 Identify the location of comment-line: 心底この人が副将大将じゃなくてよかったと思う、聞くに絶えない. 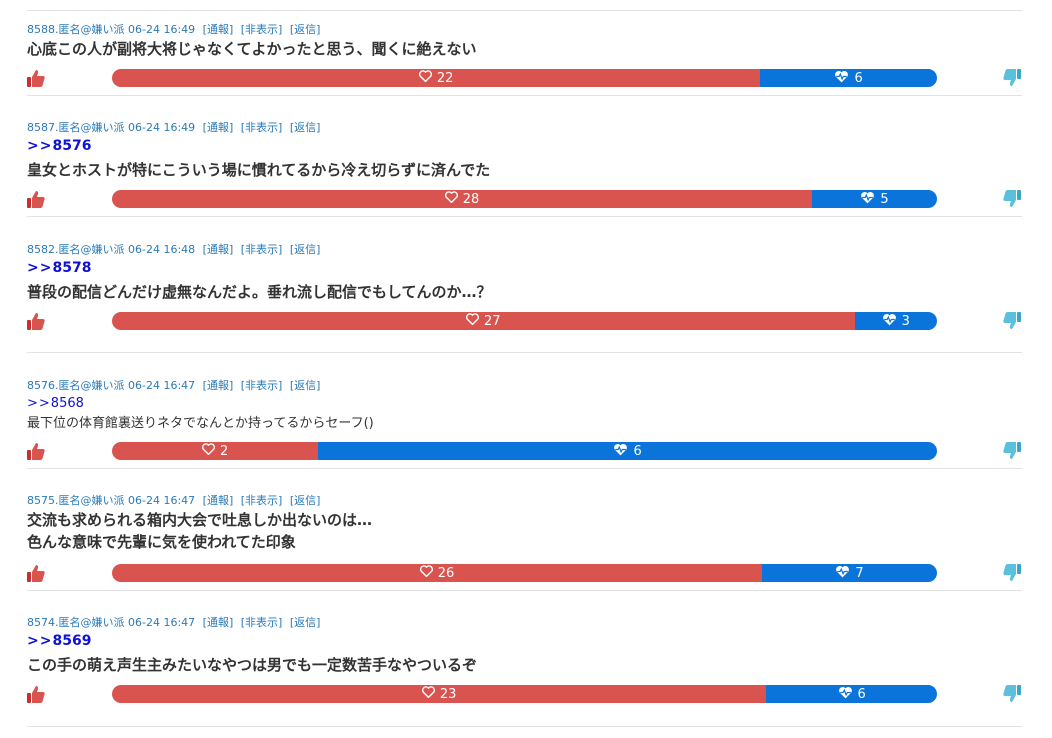
(252, 49).